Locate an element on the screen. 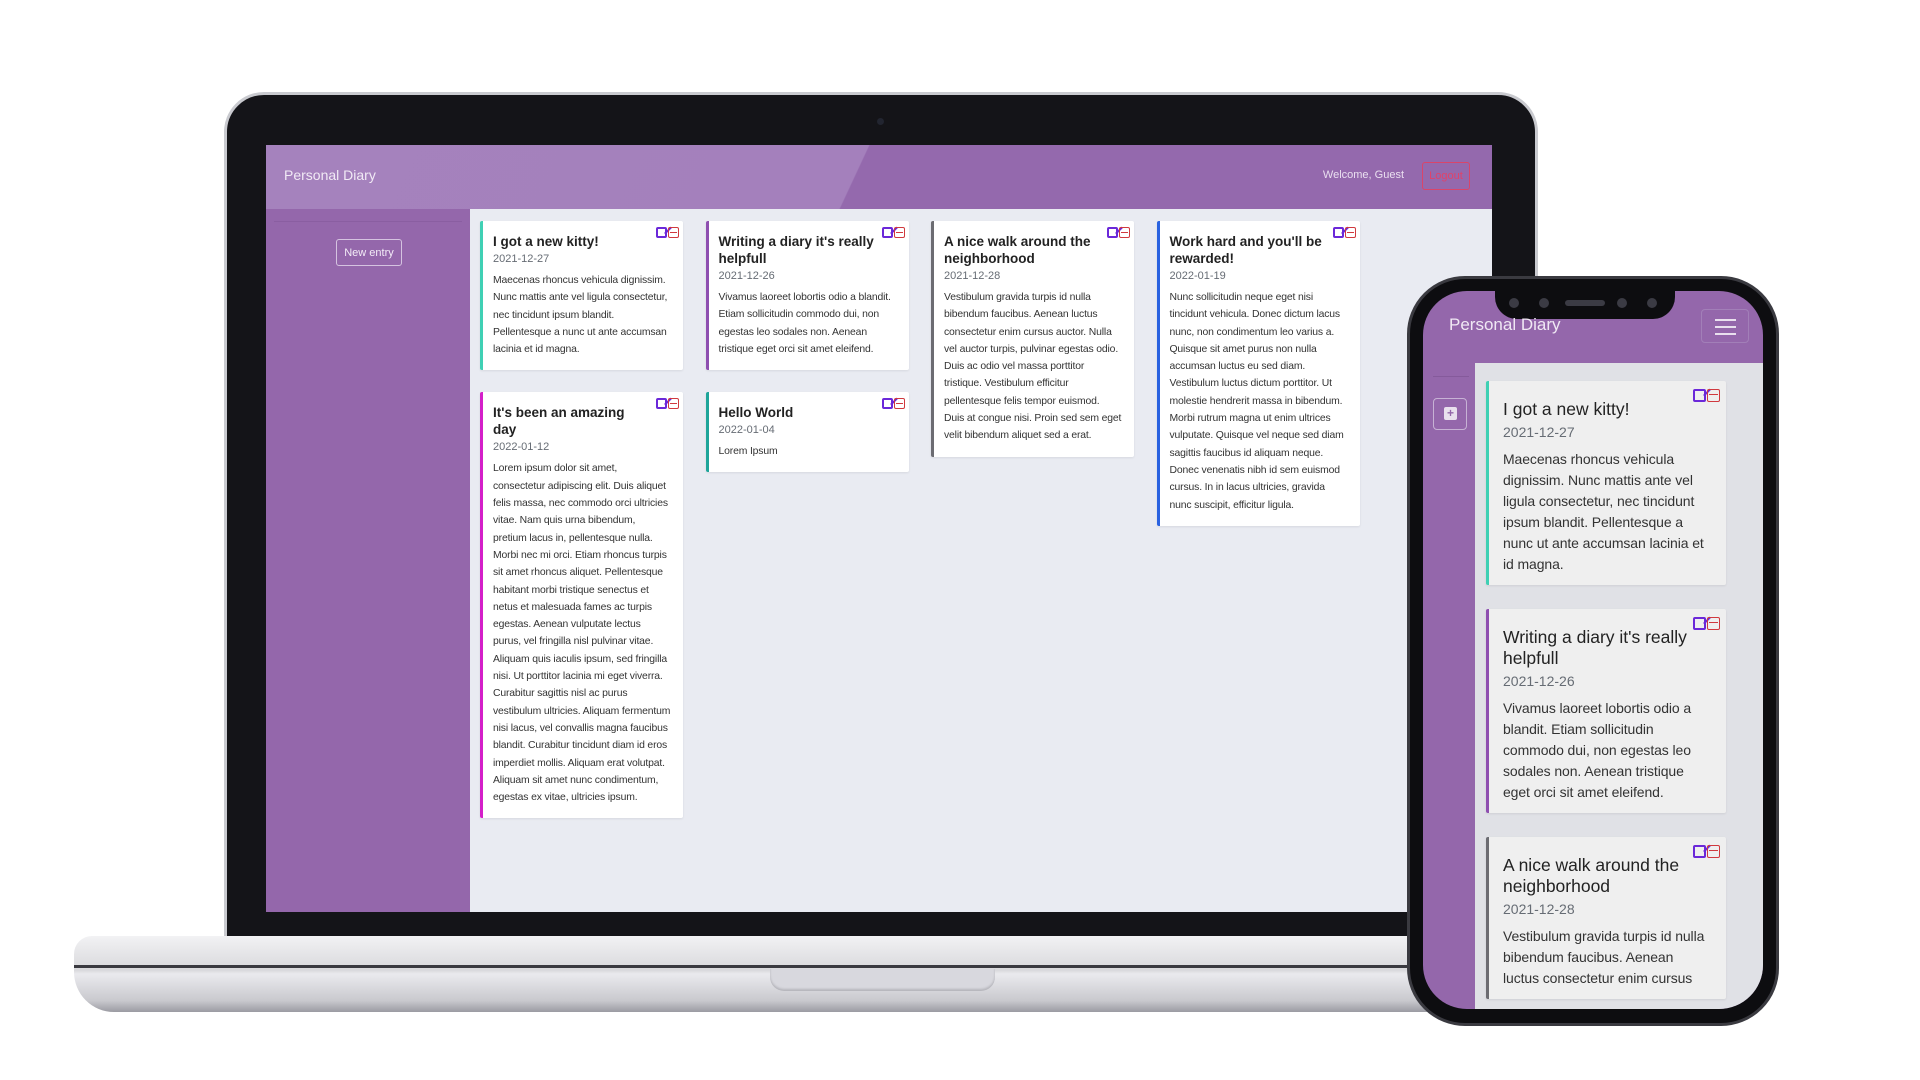 This screenshot has height=1080, width=1920. sidebar: New entry is located at coordinates (368, 560).